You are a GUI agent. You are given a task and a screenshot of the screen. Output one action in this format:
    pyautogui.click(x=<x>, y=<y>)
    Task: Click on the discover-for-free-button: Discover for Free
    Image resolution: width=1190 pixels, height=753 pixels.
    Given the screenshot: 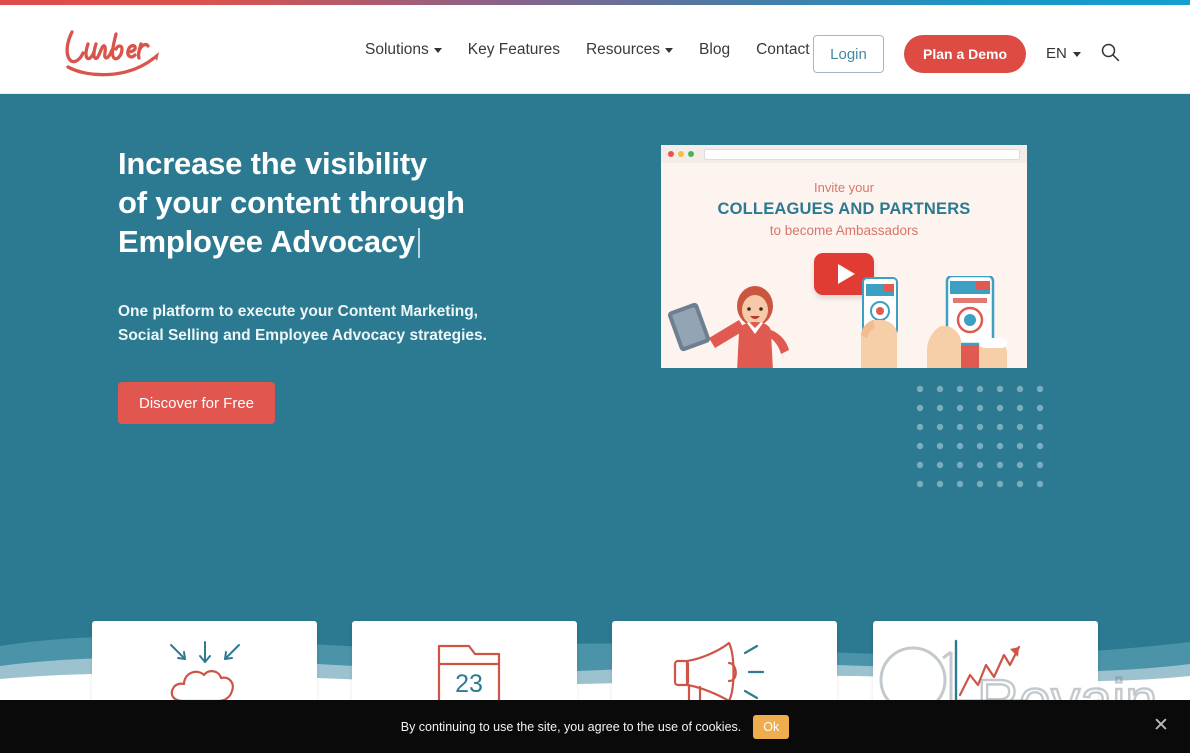 What is the action you would take?
    pyautogui.click(x=197, y=403)
    